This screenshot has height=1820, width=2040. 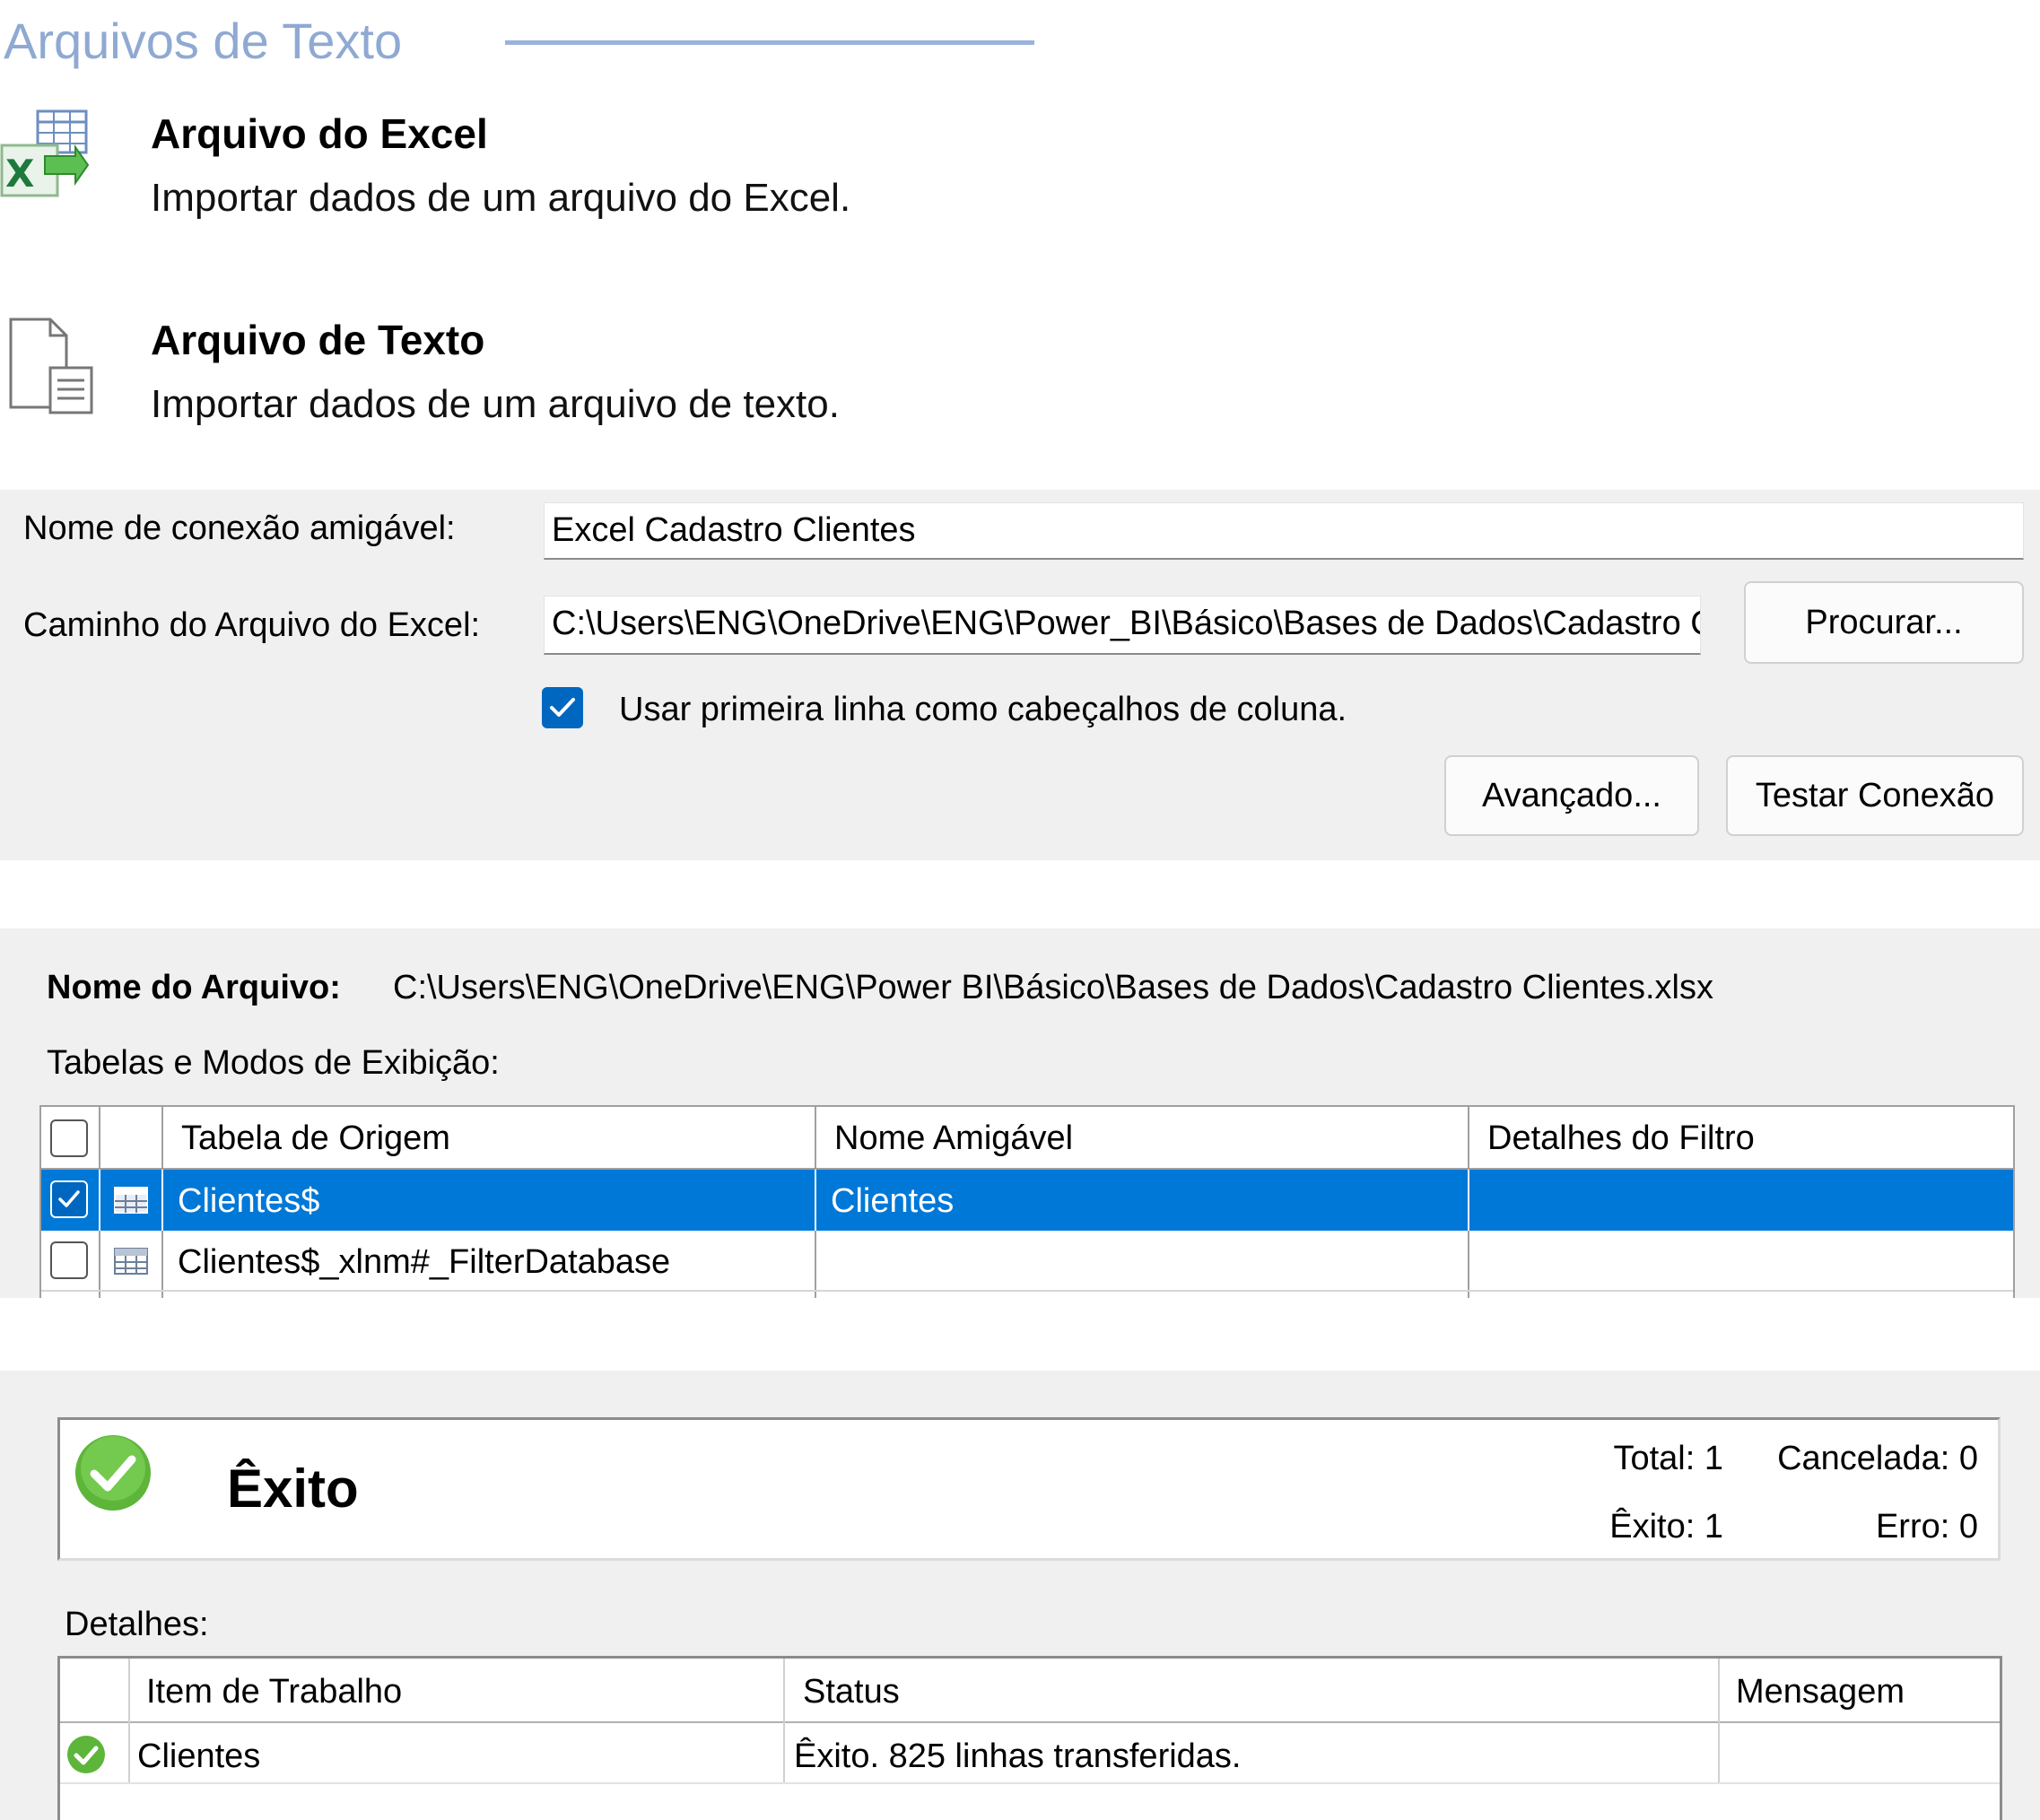 What do you see at coordinates (501, 198) in the screenshot?
I see `source-description: Importar dados de um arquivo do Excel.` at bounding box center [501, 198].